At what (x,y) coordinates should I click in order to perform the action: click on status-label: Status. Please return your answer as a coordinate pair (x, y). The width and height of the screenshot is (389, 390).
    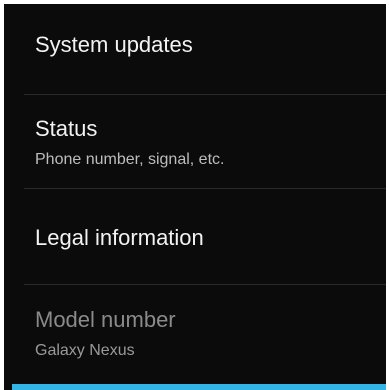
    Looking at the image, I should click on (66, 128).